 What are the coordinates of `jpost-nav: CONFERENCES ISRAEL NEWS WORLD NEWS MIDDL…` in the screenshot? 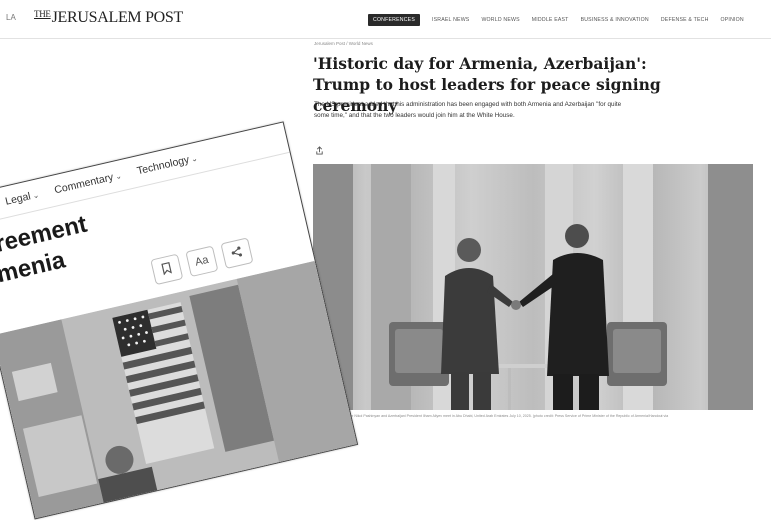 It's located at (556, 20).